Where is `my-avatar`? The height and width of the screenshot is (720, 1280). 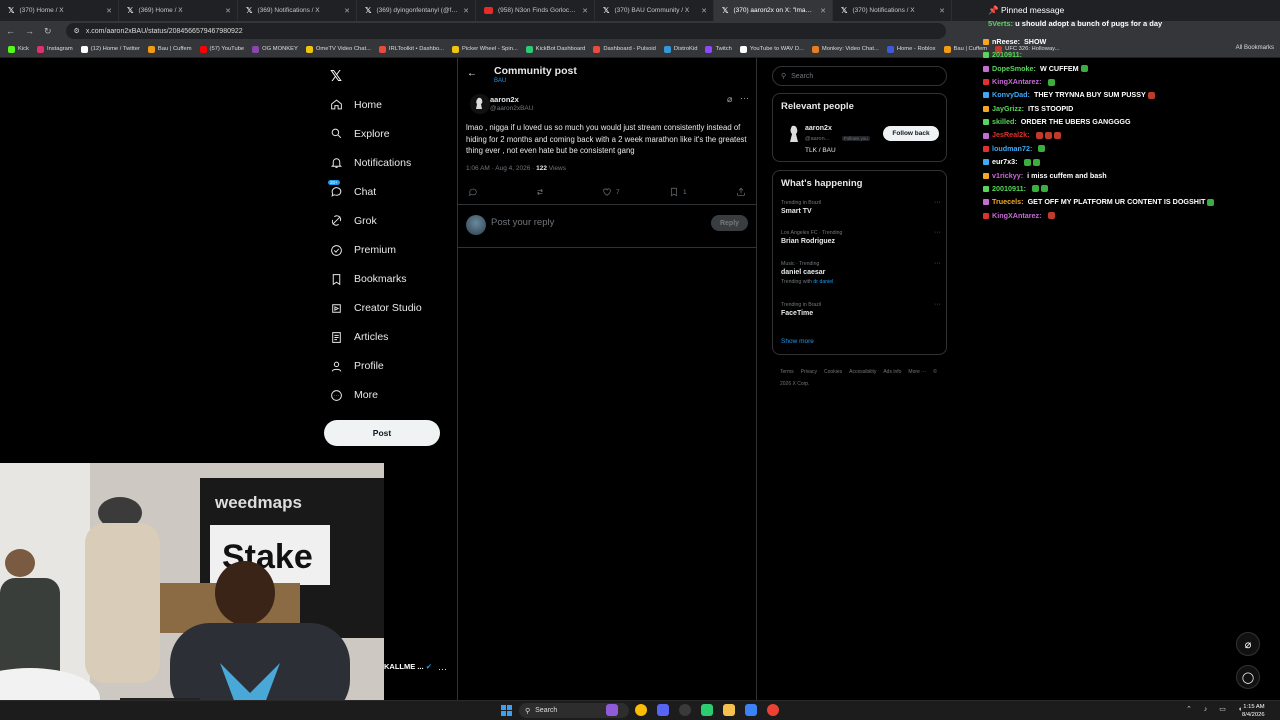 my-avatar is located at coordinates (476, 225).